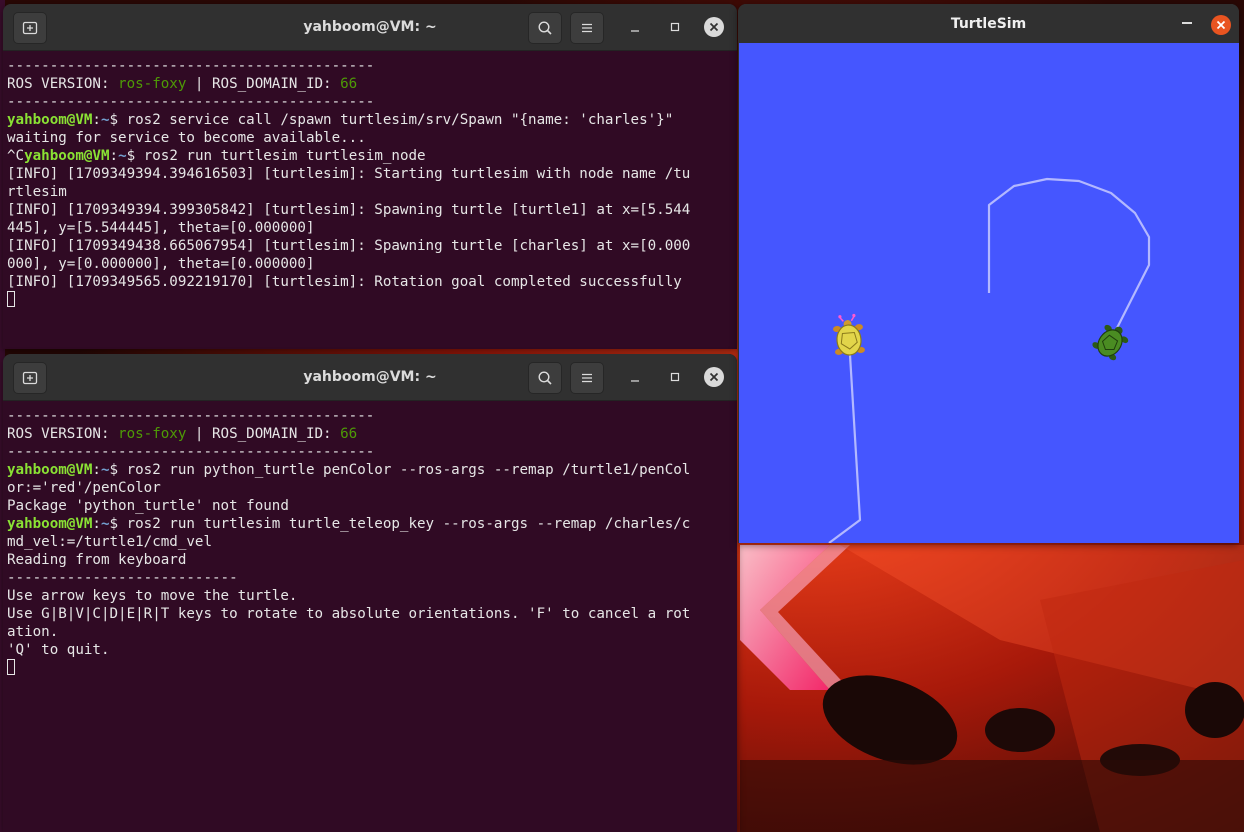 Image resolution: width=1244 pixels, height=832 pixels. Describe the element at coordinates (372, 264) in the screenshot. I see `terminal-line: 000], y=[0.000000], theta=[0.000000]` at that location.